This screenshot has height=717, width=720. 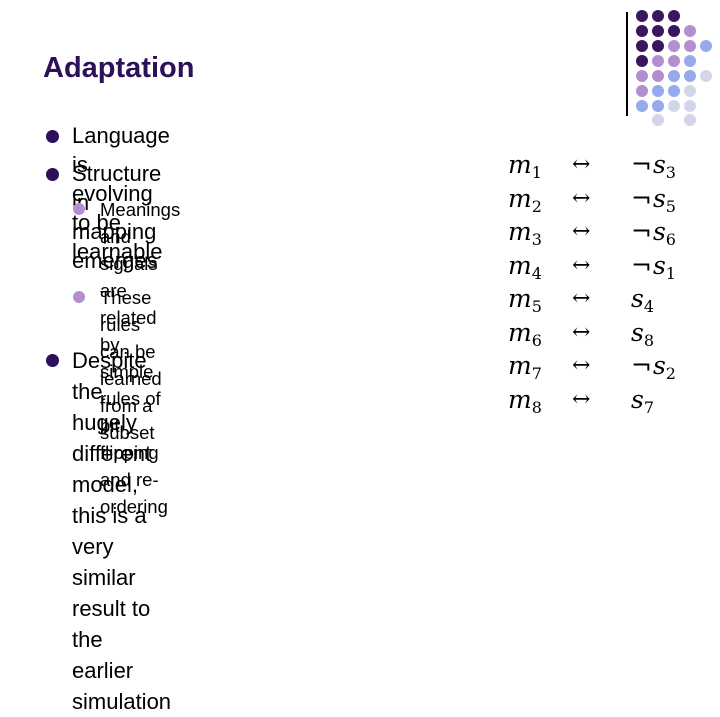 What do you see at coordinates (525, 166) in the screenshot?
I see `meaning-symbol: m1` at bounding box center [525, 166].